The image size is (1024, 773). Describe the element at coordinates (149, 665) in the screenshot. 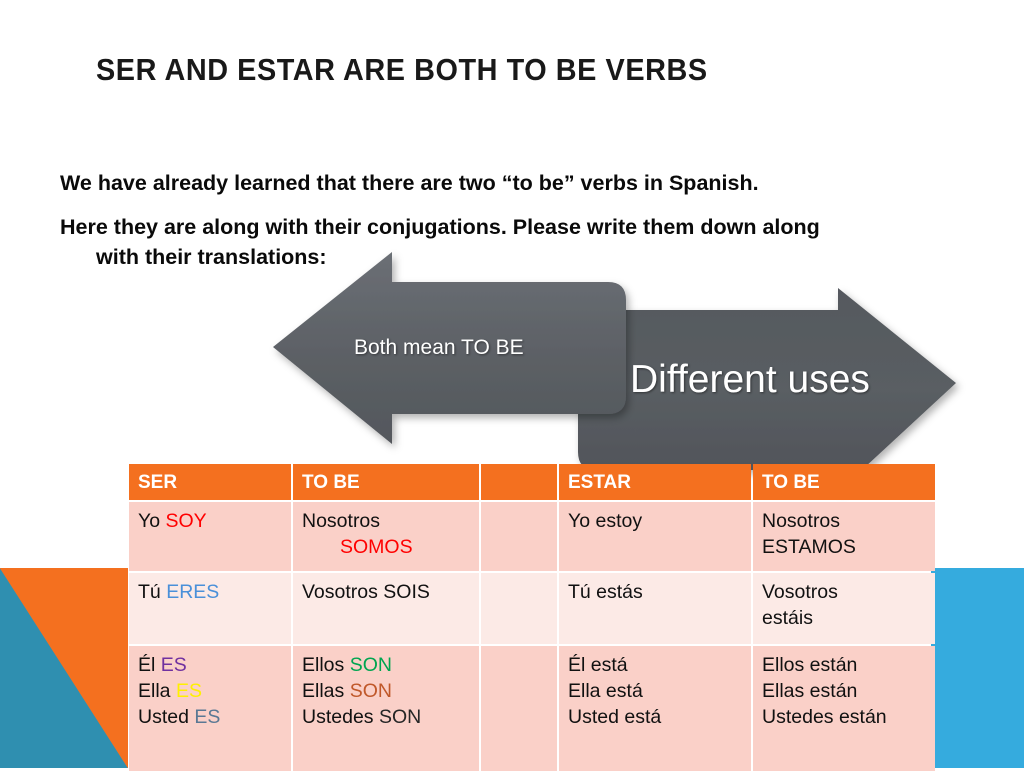

I see `pronoun-el: Él` at that location.